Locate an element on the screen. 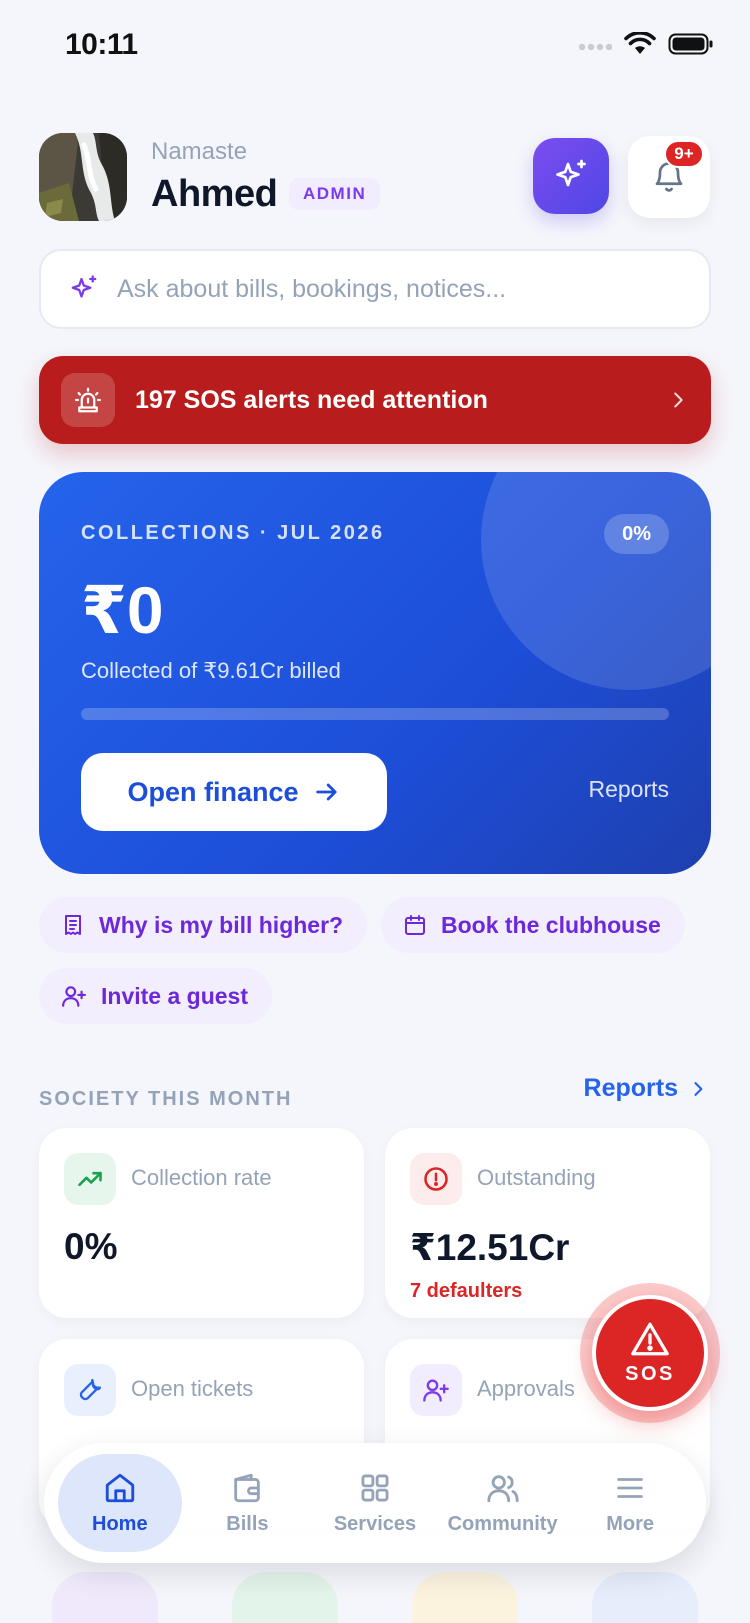 The height and width of the screenshot is (1623, 750). calendar-icon is located at coordinates (415, 925).